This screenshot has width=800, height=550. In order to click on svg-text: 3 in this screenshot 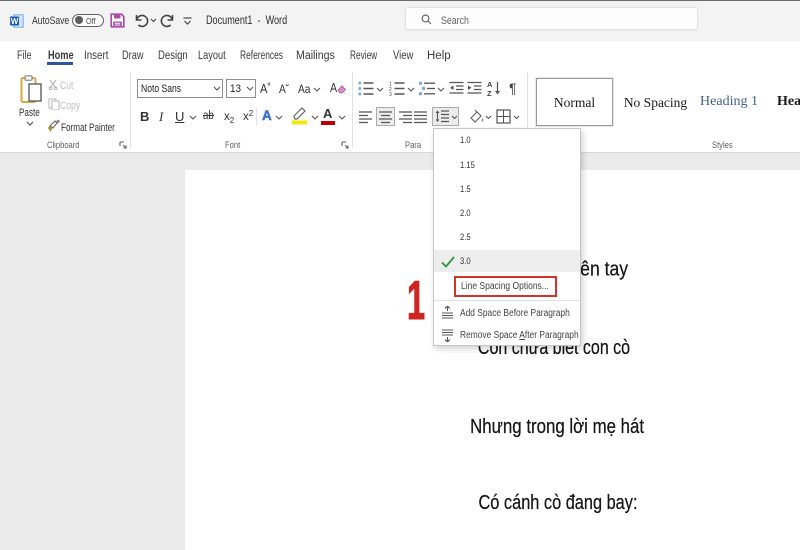, I will do `click(390, 94)`.